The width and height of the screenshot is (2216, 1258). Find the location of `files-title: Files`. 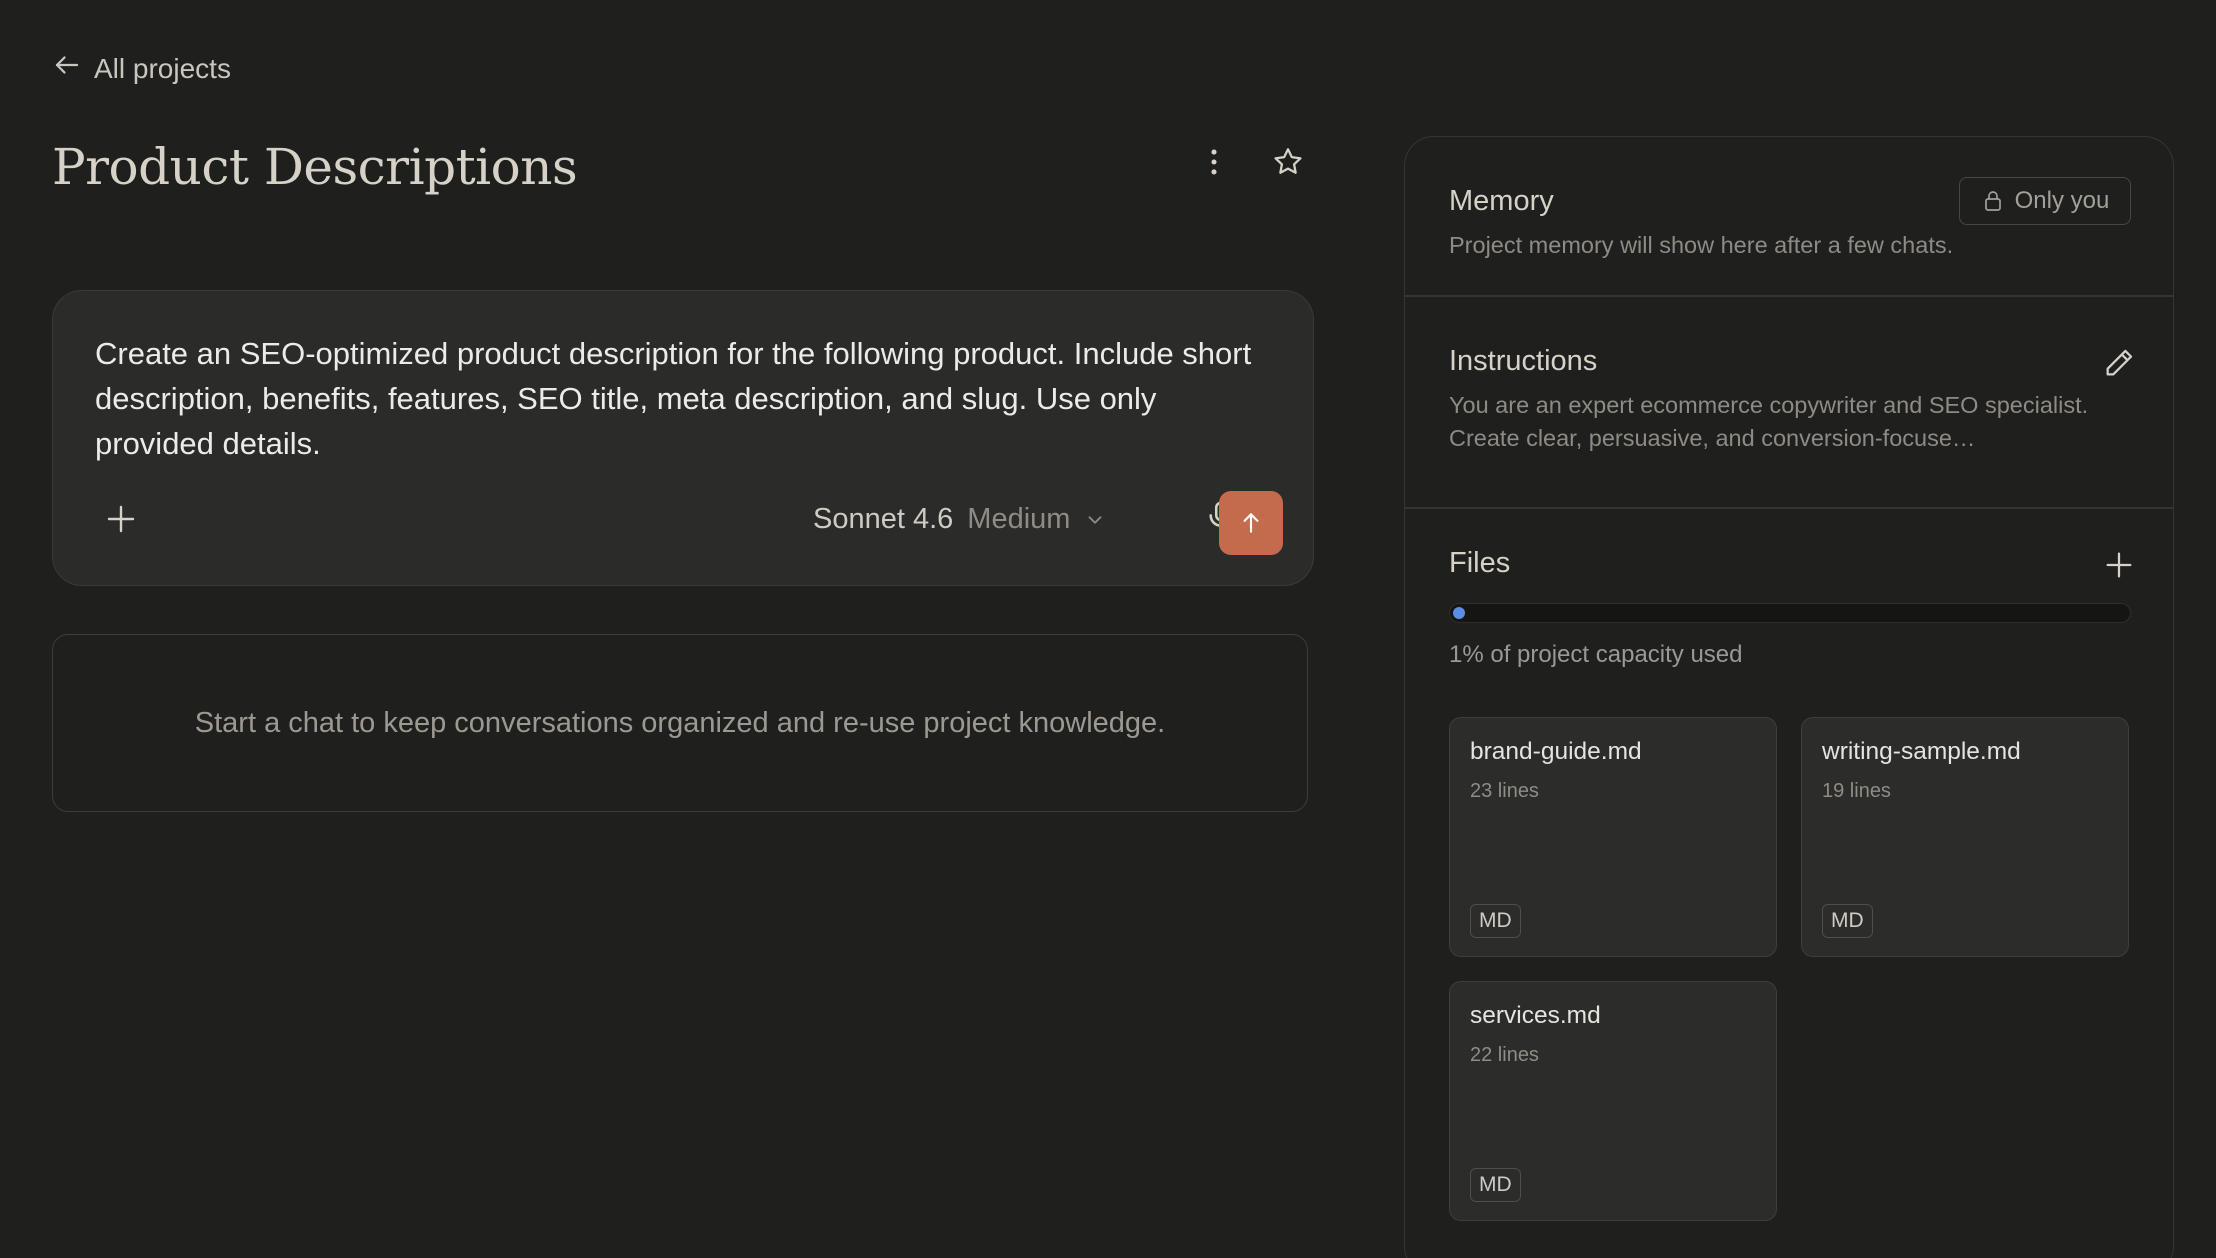

files-title: Files is located at coordinates (1480, 563).